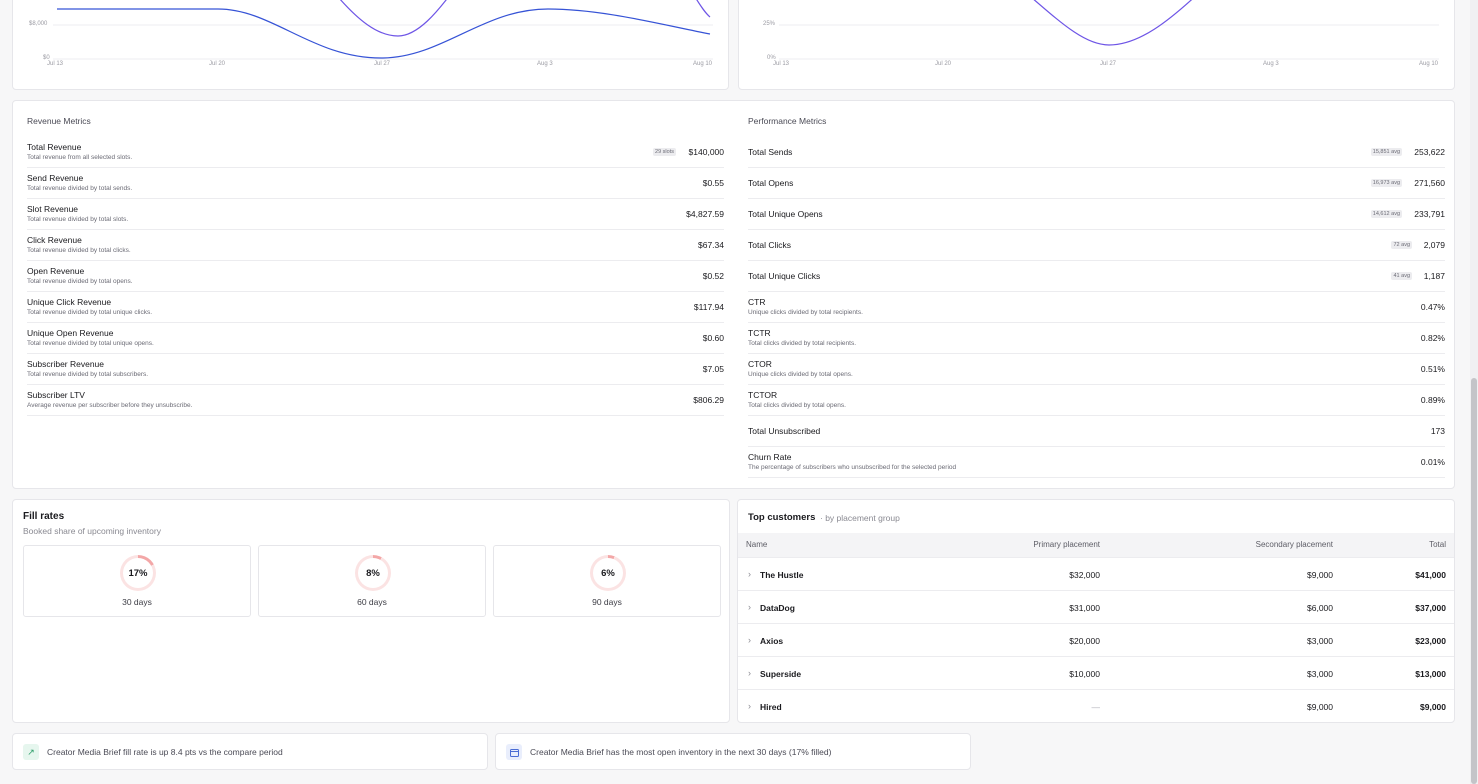 Image resolution: width=1478 pixels, height=784 pixels. Describe the element at coordinates (54, 240) in the screenshot. I see `metric-label: Click Revenue` at that location.